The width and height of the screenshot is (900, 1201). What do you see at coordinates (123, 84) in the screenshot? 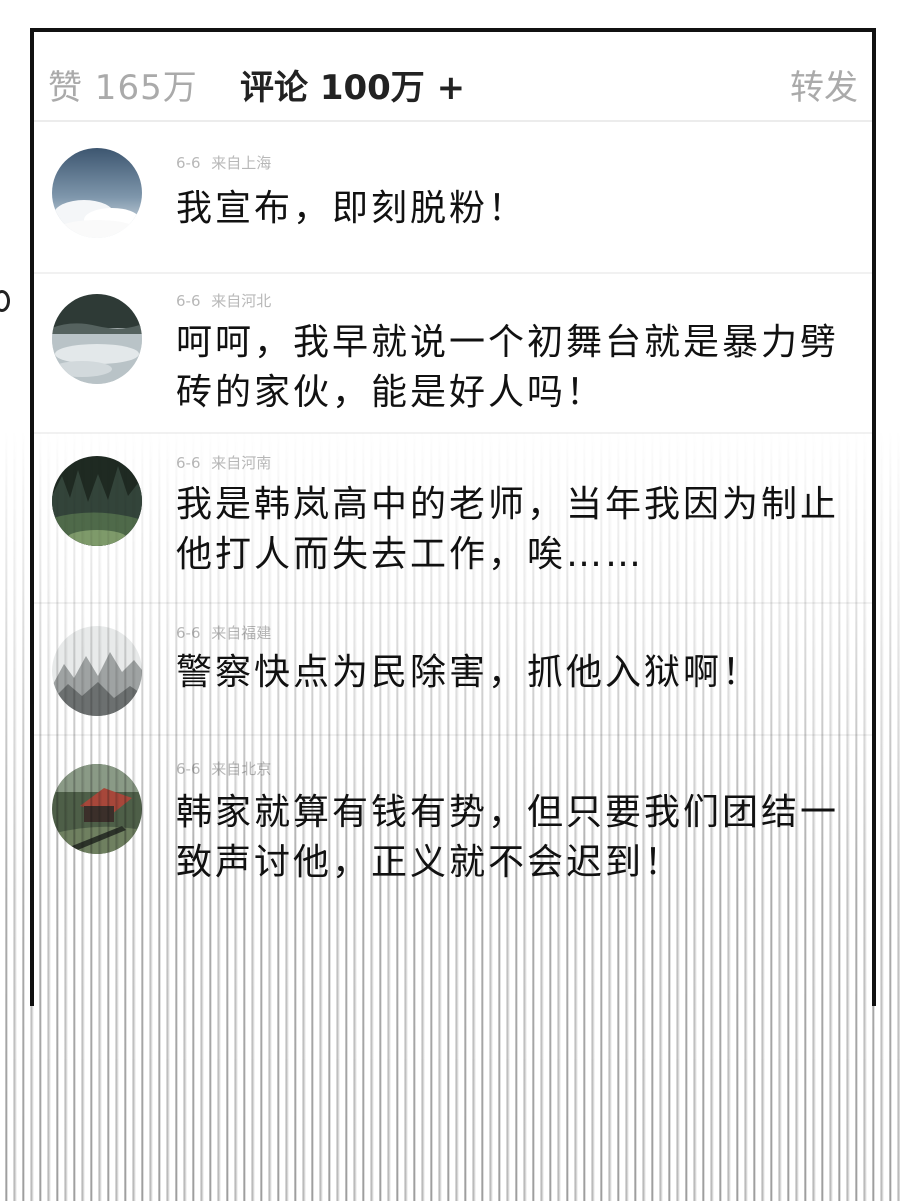
I see `tab-likes: 赞 165万` at bounding box center [123, 84].